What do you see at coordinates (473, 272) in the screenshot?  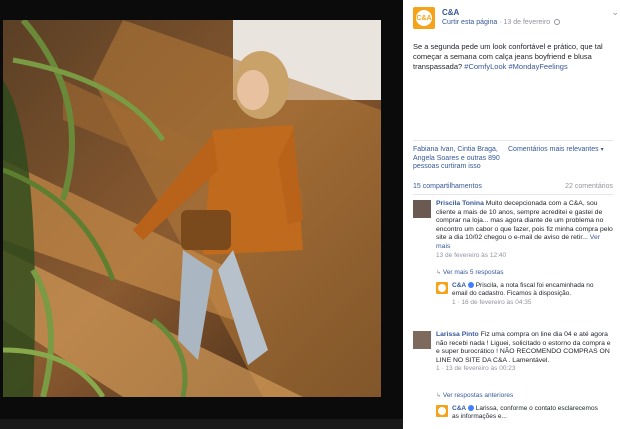 I see `view-replies-label: Ver mais 5 respostas` at bounding box center [473, 272].